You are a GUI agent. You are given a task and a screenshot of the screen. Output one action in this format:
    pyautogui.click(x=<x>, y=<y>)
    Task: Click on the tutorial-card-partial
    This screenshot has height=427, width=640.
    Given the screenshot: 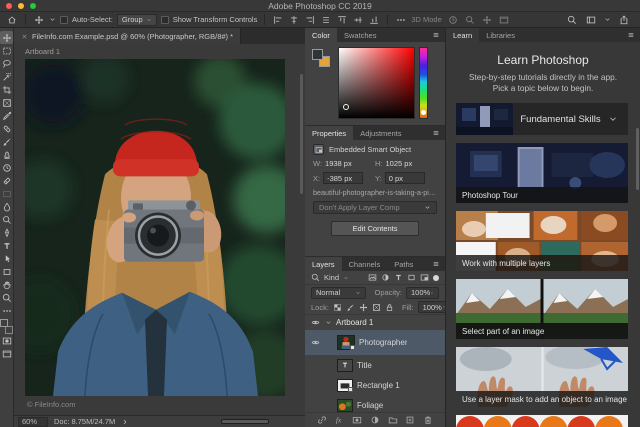 What is the action you would take?
    pyautogui.click(x=542, y=421)
    